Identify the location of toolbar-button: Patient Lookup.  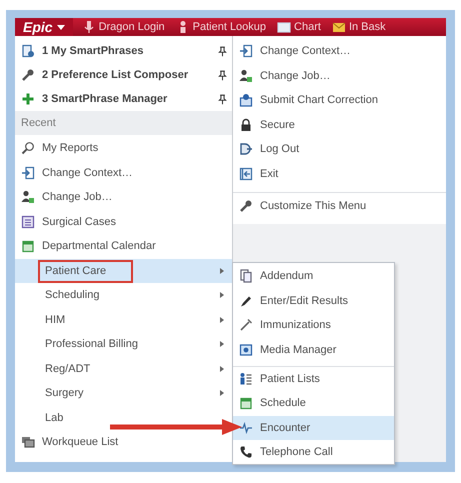
(221, 27).